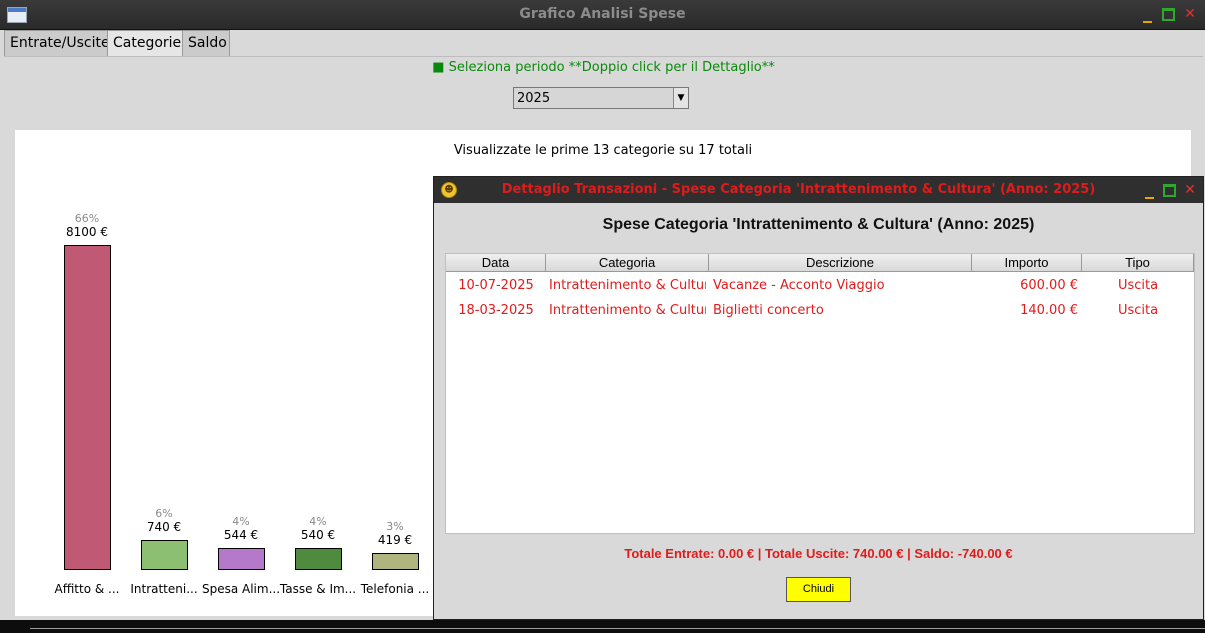 Image resolution: width=1205 pixels, height=633 pixels. I want to click on column-header-tipo: Tipo, so click(1138, 263).